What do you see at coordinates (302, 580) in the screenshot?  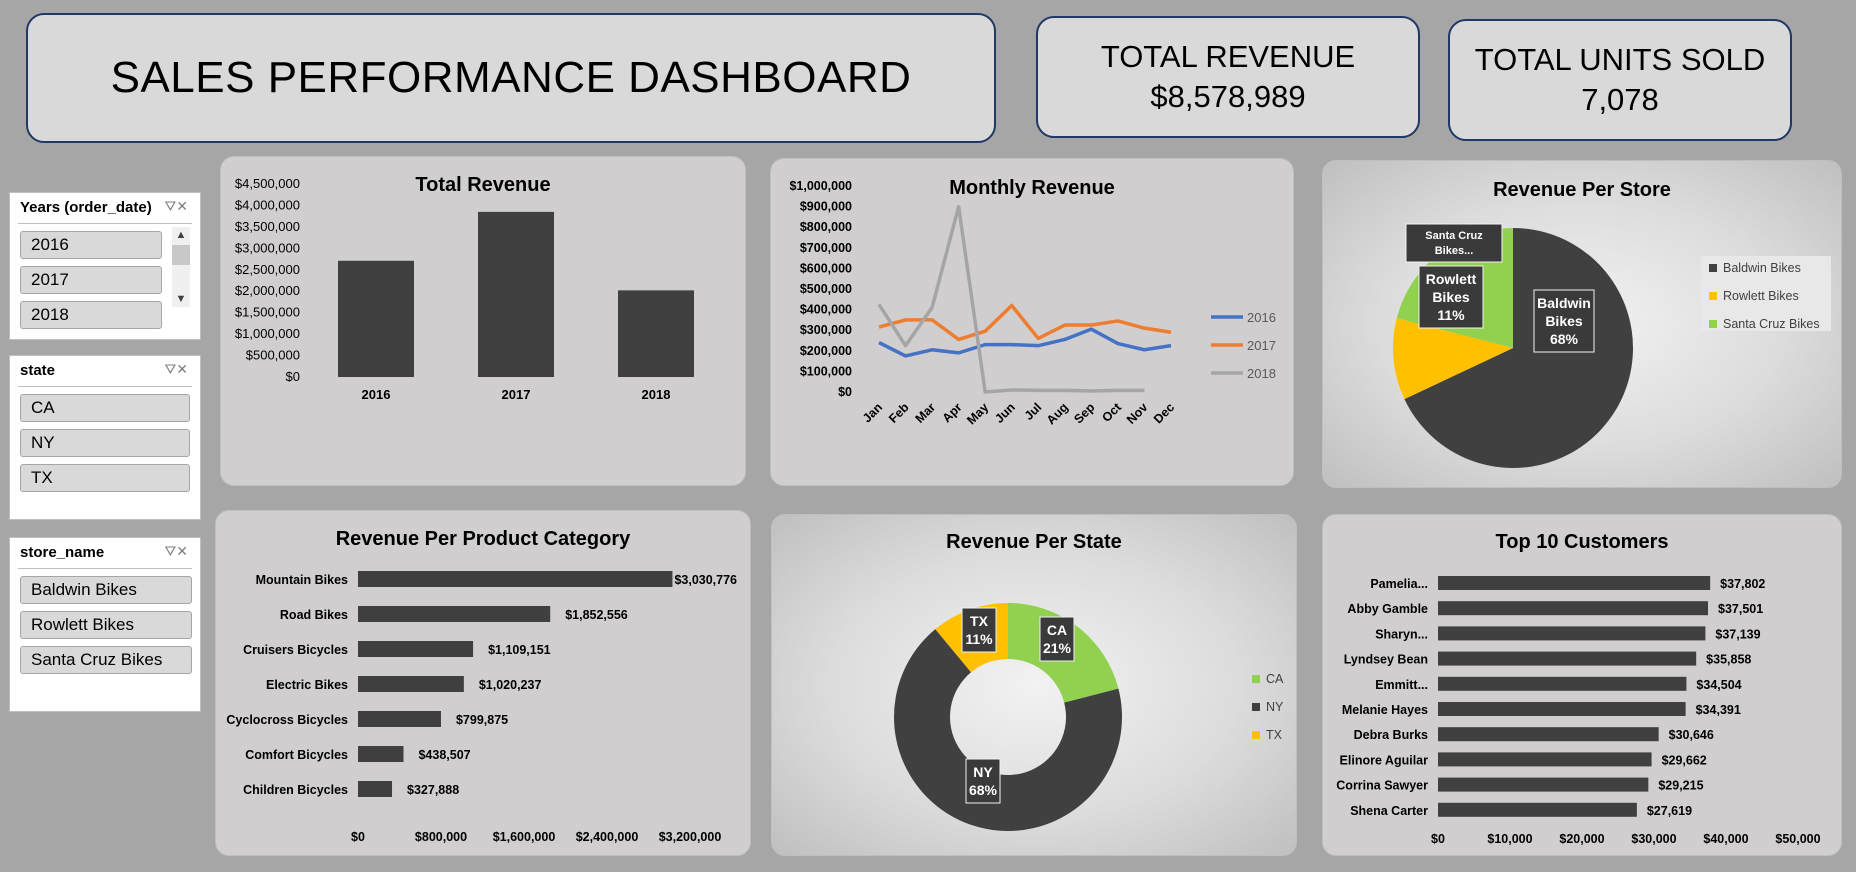 I see `y-tick-label: Mountain Bikes` at bounding box center [302, 580].